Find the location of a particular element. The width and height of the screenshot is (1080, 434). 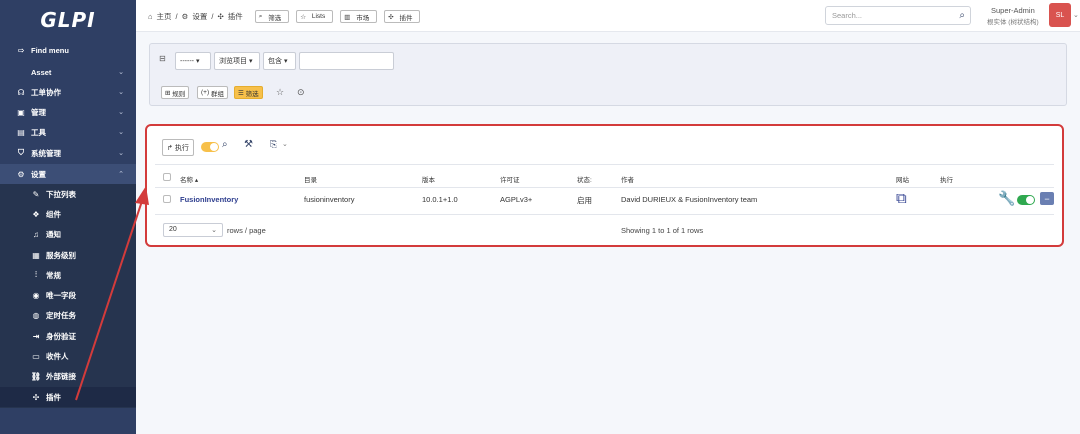

edit-list-icon: ✎ is located at coordinates (36, 194).